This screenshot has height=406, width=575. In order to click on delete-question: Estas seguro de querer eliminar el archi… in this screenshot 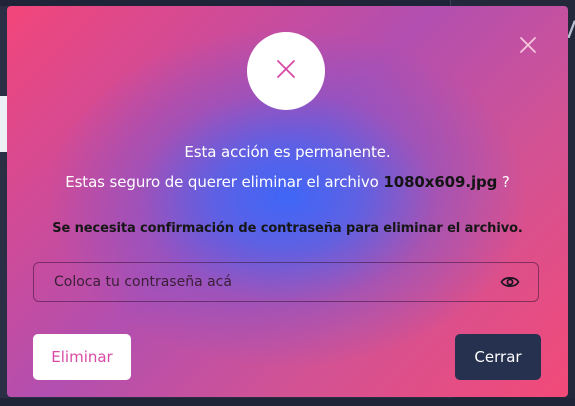, I will do `click(287, 182)`.